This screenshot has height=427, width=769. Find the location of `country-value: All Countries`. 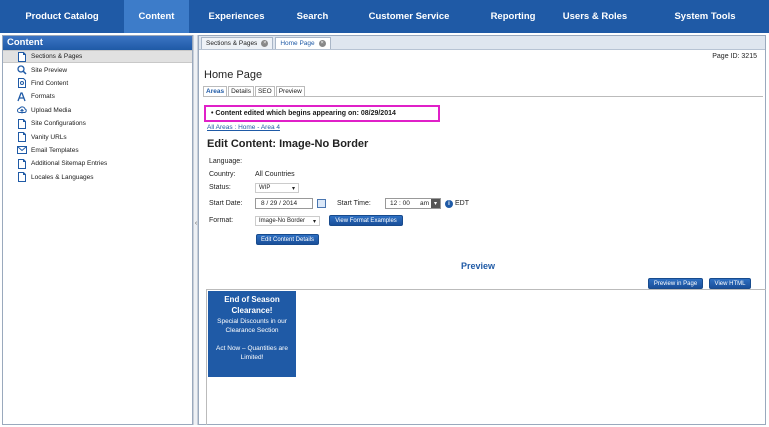

country-value: All Countries is located at coordinates (275, 174).